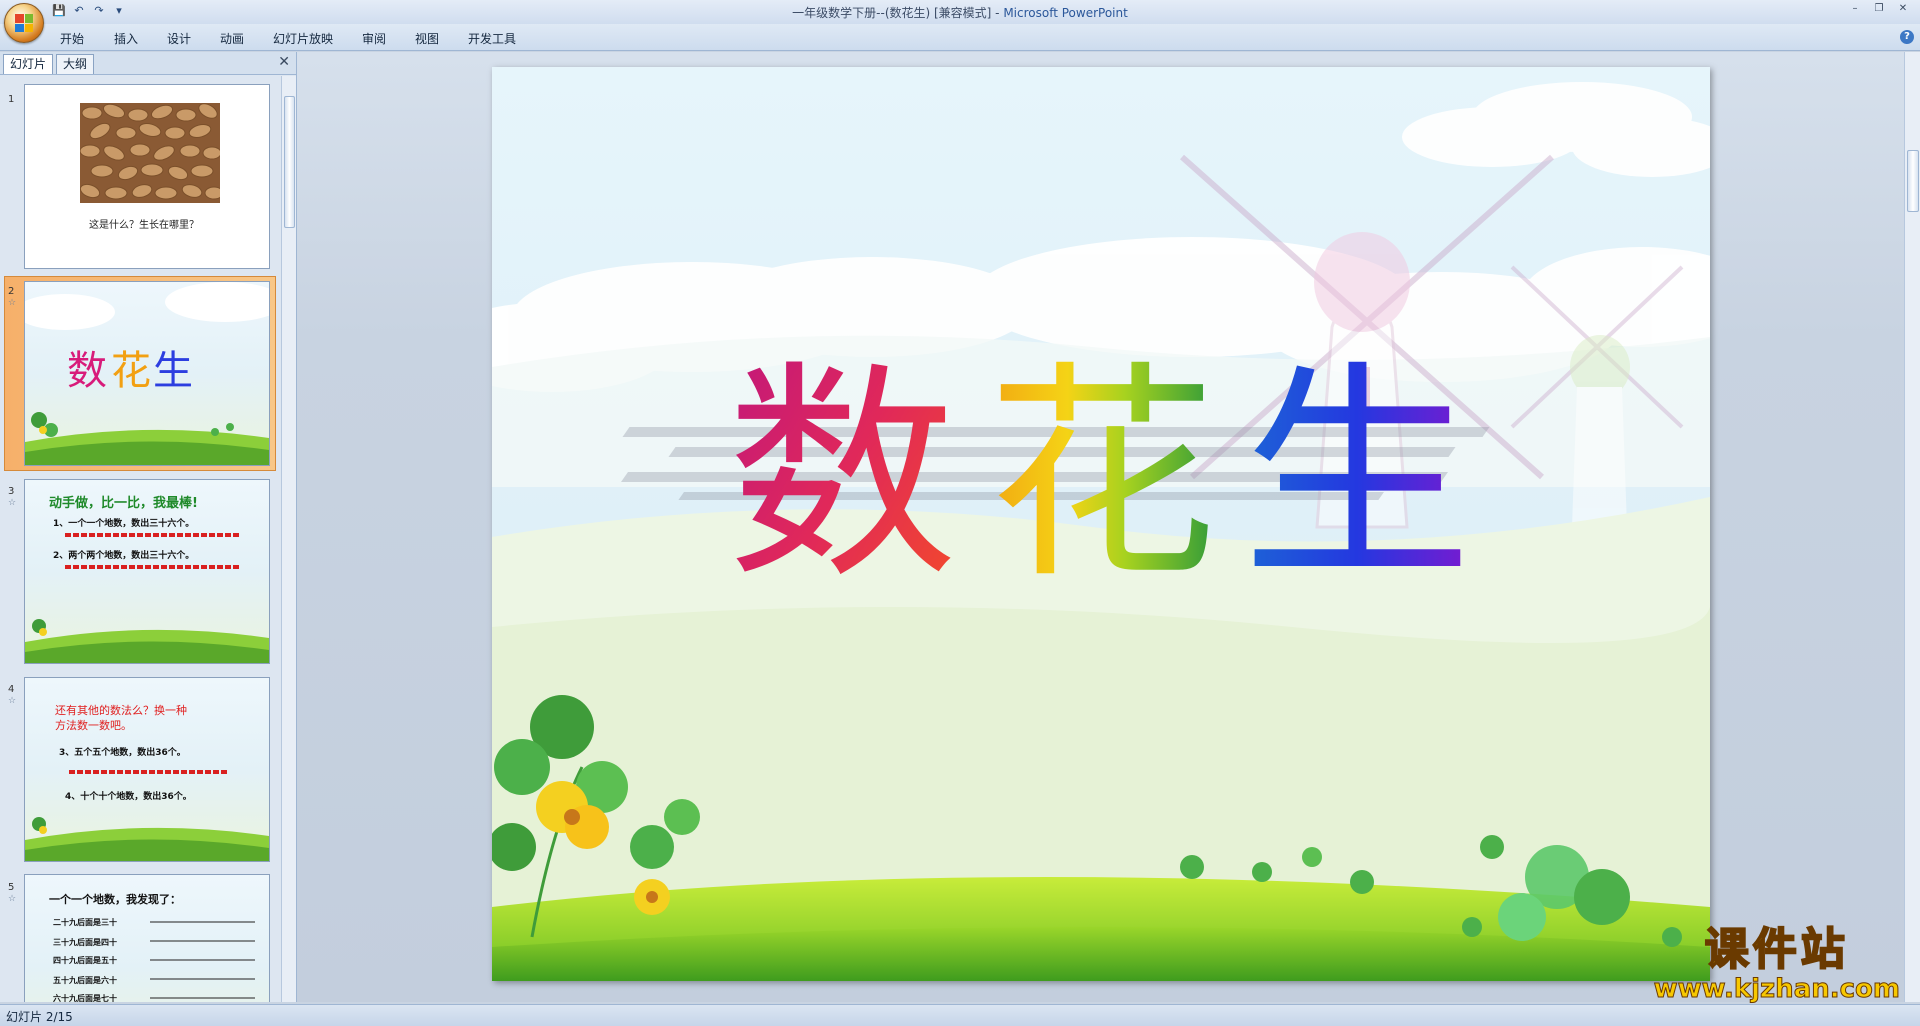 The height and width of the screenshot is (1026, 1920). Describe the element at coordinates (11, 689) in the screenshot. I see `slide-number: 4` at that location.